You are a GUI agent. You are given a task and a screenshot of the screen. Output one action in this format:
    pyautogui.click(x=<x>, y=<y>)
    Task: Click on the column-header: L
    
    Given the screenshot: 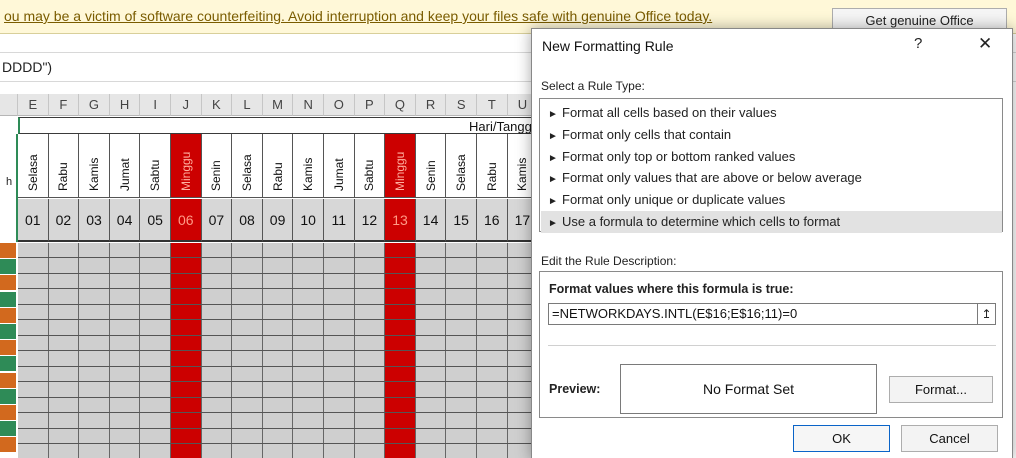 What is the action you would take?
    pyautogui.click(x=247, y=105)
    